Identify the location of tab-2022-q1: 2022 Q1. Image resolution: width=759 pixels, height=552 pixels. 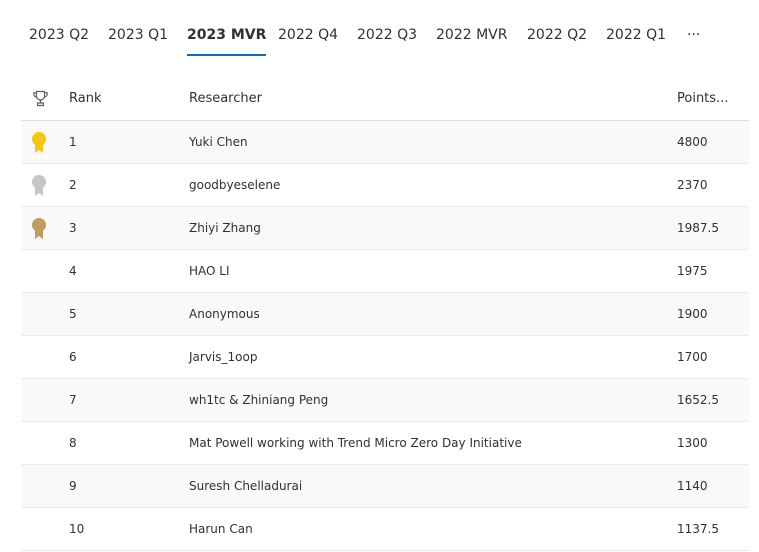
(636, 41).